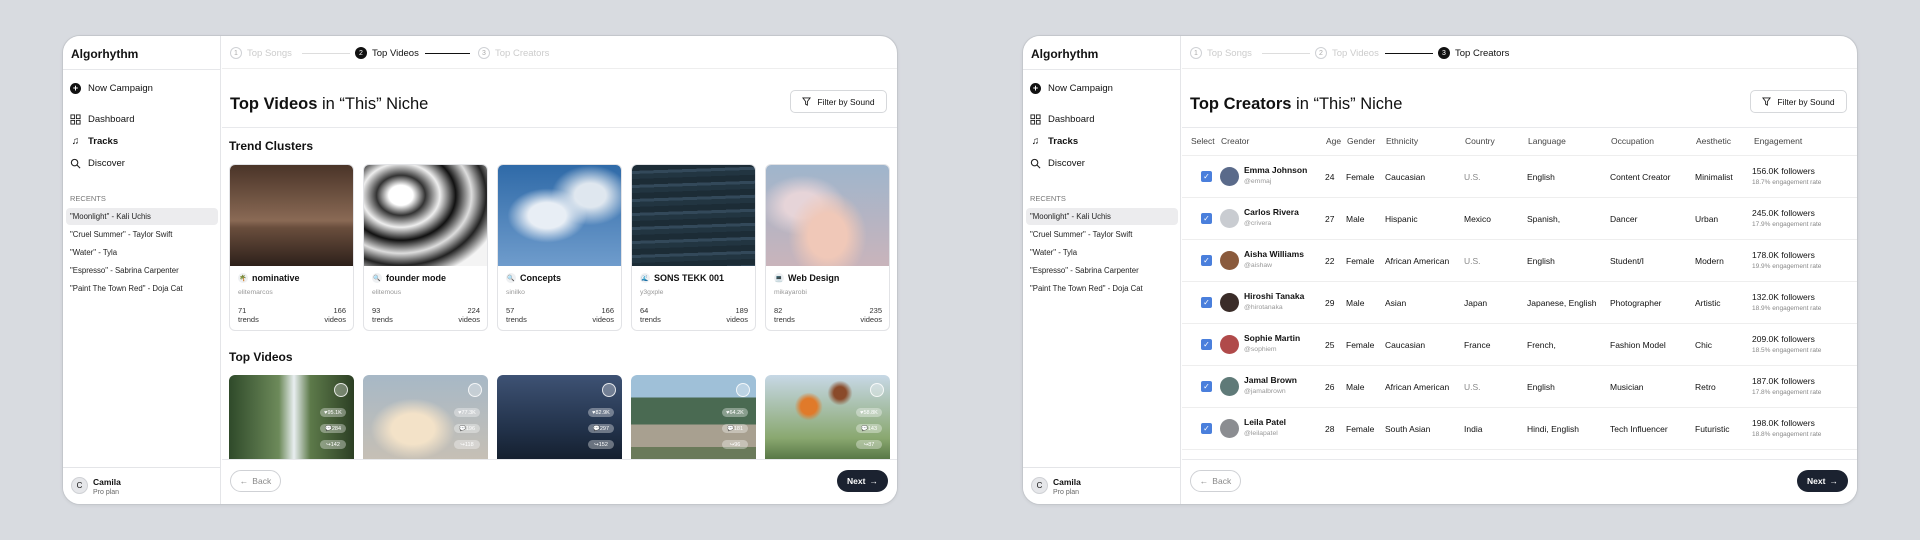 The image size is (1920, 540). Describe the element at coordinates (1271, 212) in the screenshot. I see `creator-name: Carlos Rivera` at that location.